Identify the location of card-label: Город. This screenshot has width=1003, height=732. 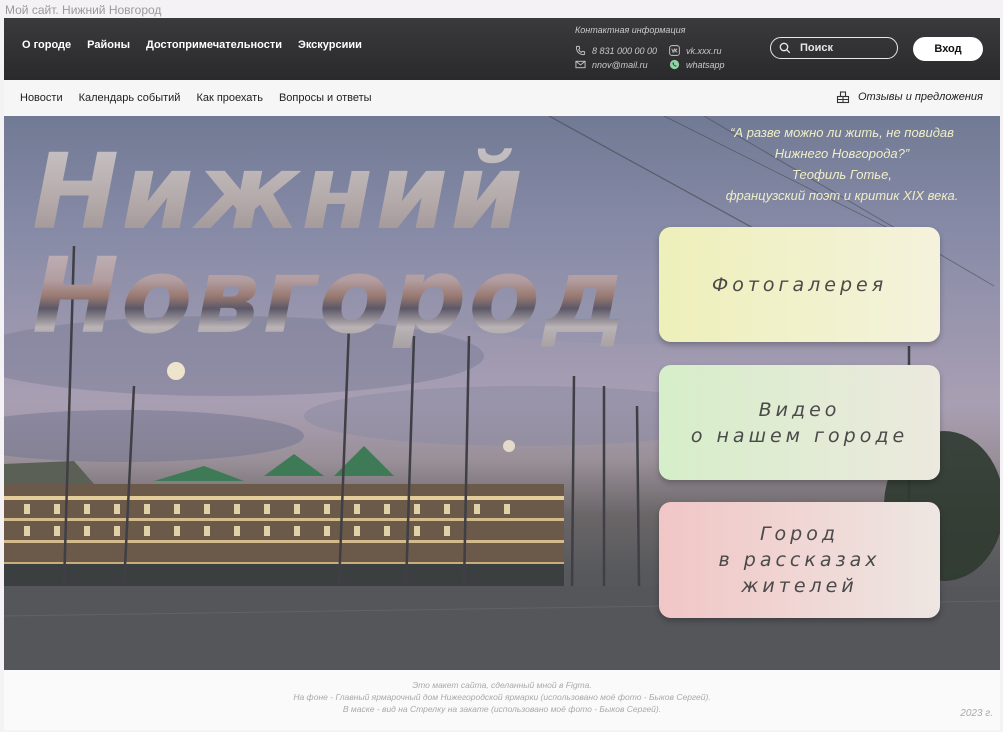
(799, 534).